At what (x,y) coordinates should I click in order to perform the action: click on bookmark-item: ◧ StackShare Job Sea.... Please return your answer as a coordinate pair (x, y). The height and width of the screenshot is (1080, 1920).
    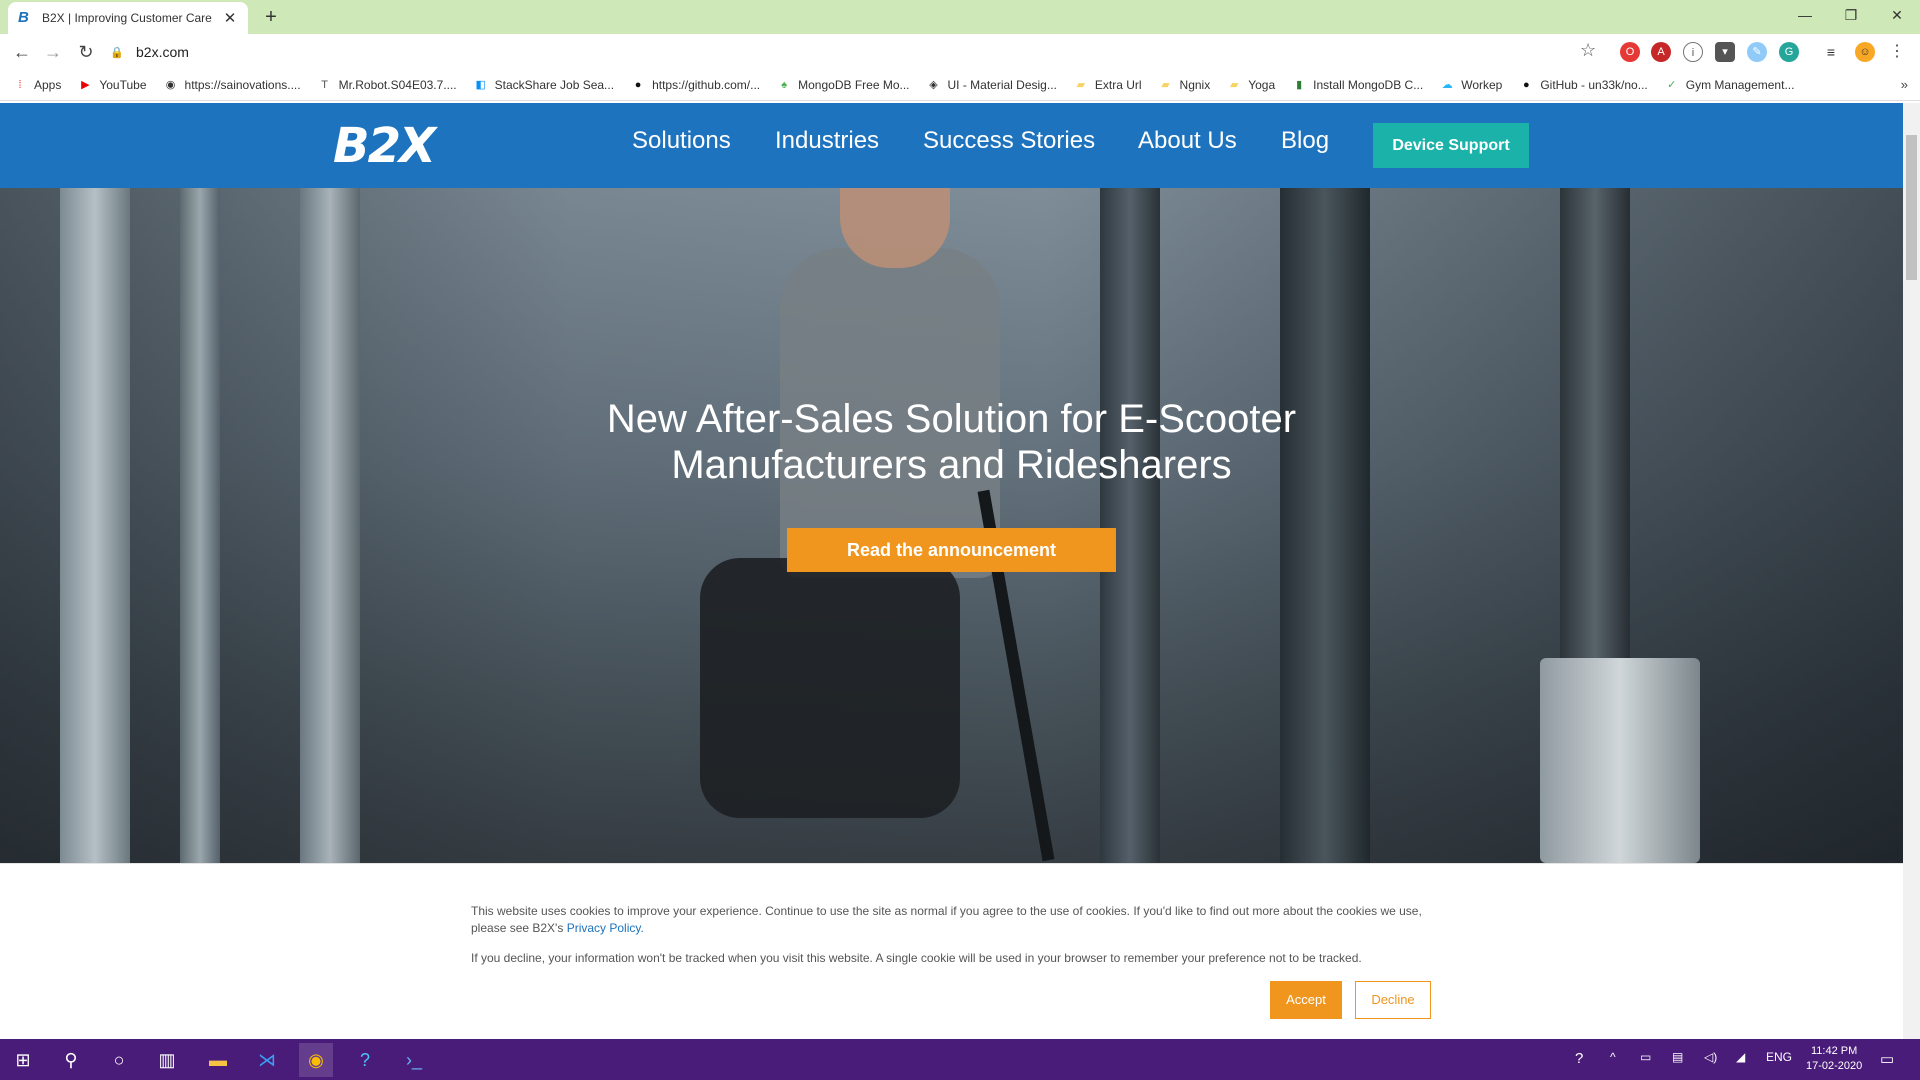
    Looking at the image, I should click on (543, 85).